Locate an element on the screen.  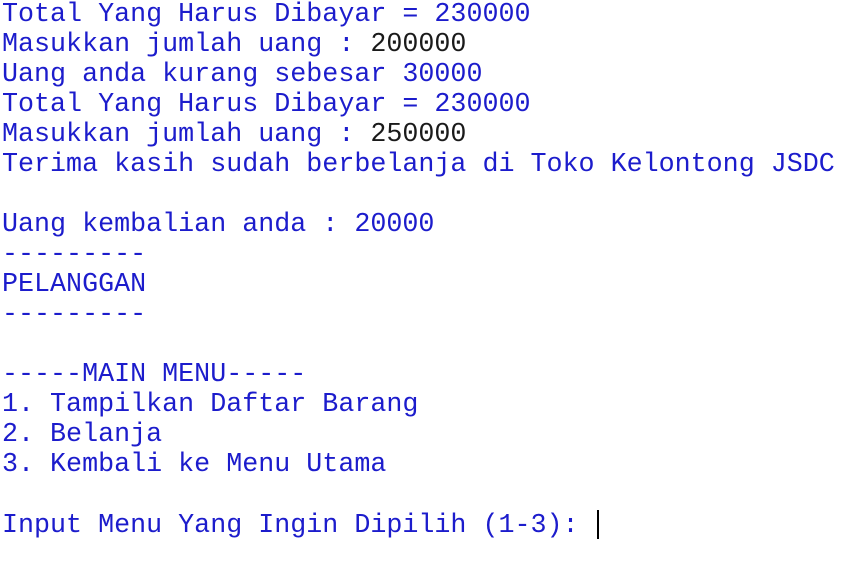
text-cursor is located at coordinates (597, 524).